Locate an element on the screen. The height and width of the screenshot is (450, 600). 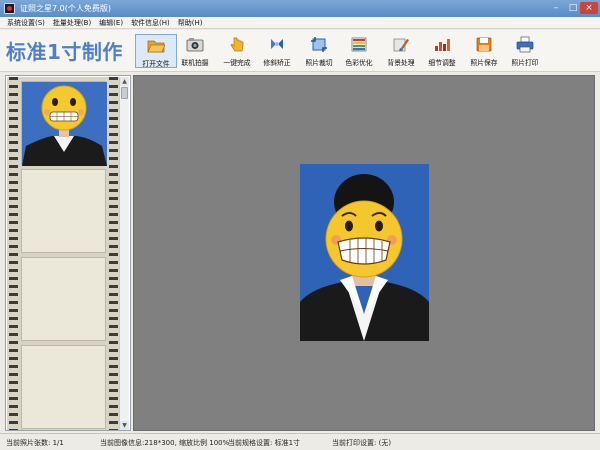
camera-capture-button: 联机拍摄 is located at coordinates (195, 51).